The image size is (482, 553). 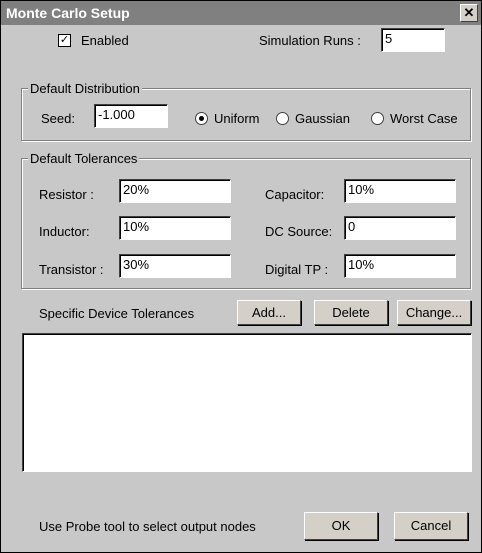 I want to click on specific-device-tolerances-label: Specific Device Tolerances, so click(x=117, y=313).